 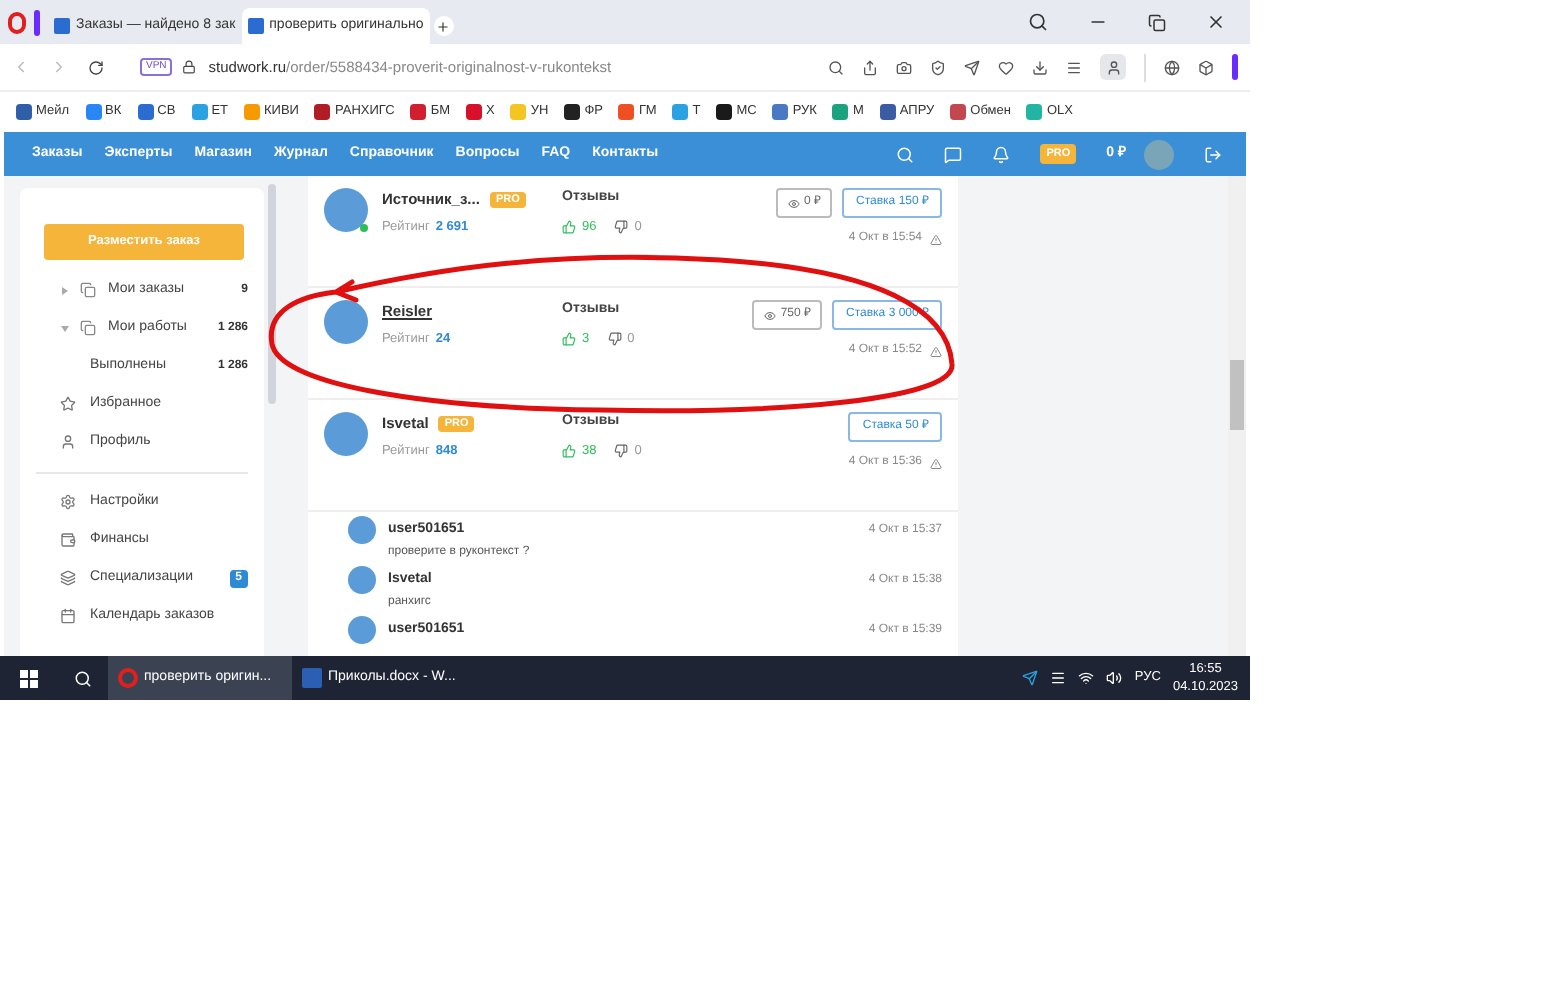 I want to click on new-tab-button, so click(x=443, y=26).